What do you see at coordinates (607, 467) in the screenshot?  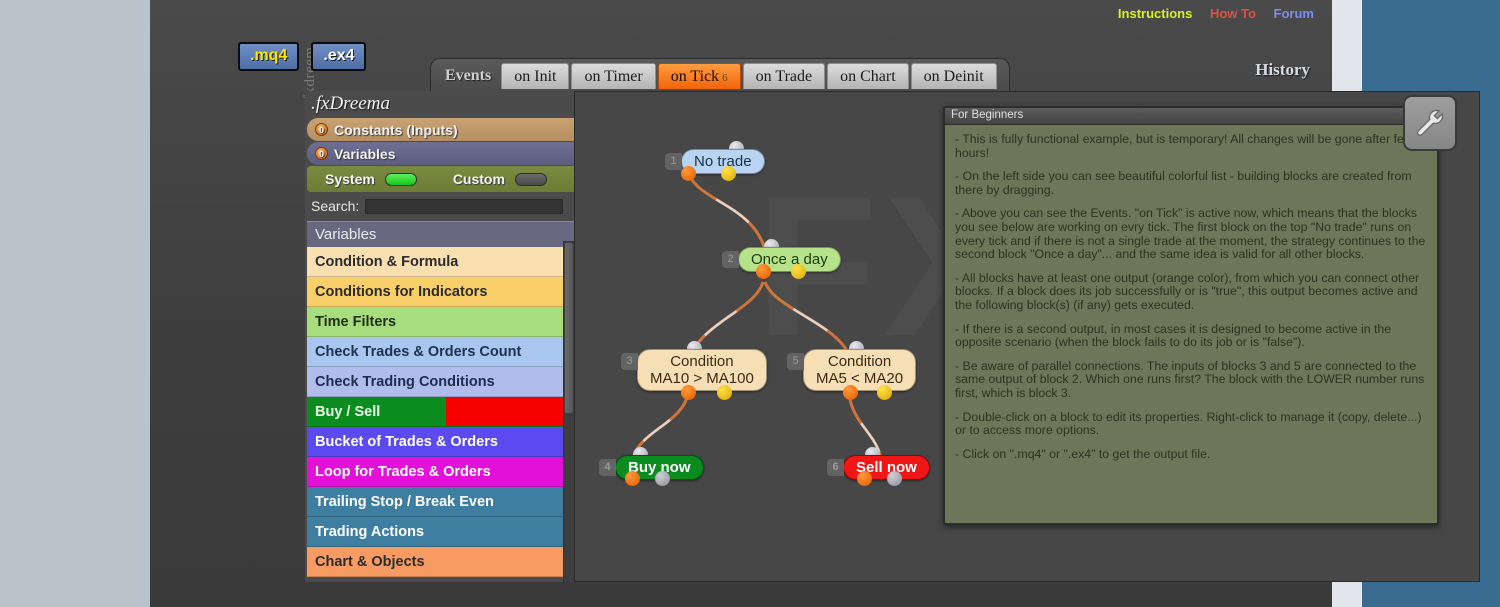 I see `node-number: 4` at bounding box center [607, 467].